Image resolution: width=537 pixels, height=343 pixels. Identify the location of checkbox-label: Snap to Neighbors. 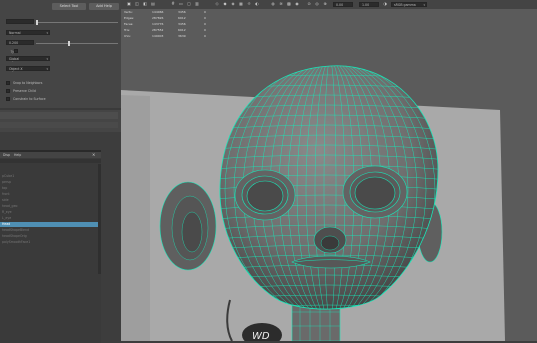
(28, 83).